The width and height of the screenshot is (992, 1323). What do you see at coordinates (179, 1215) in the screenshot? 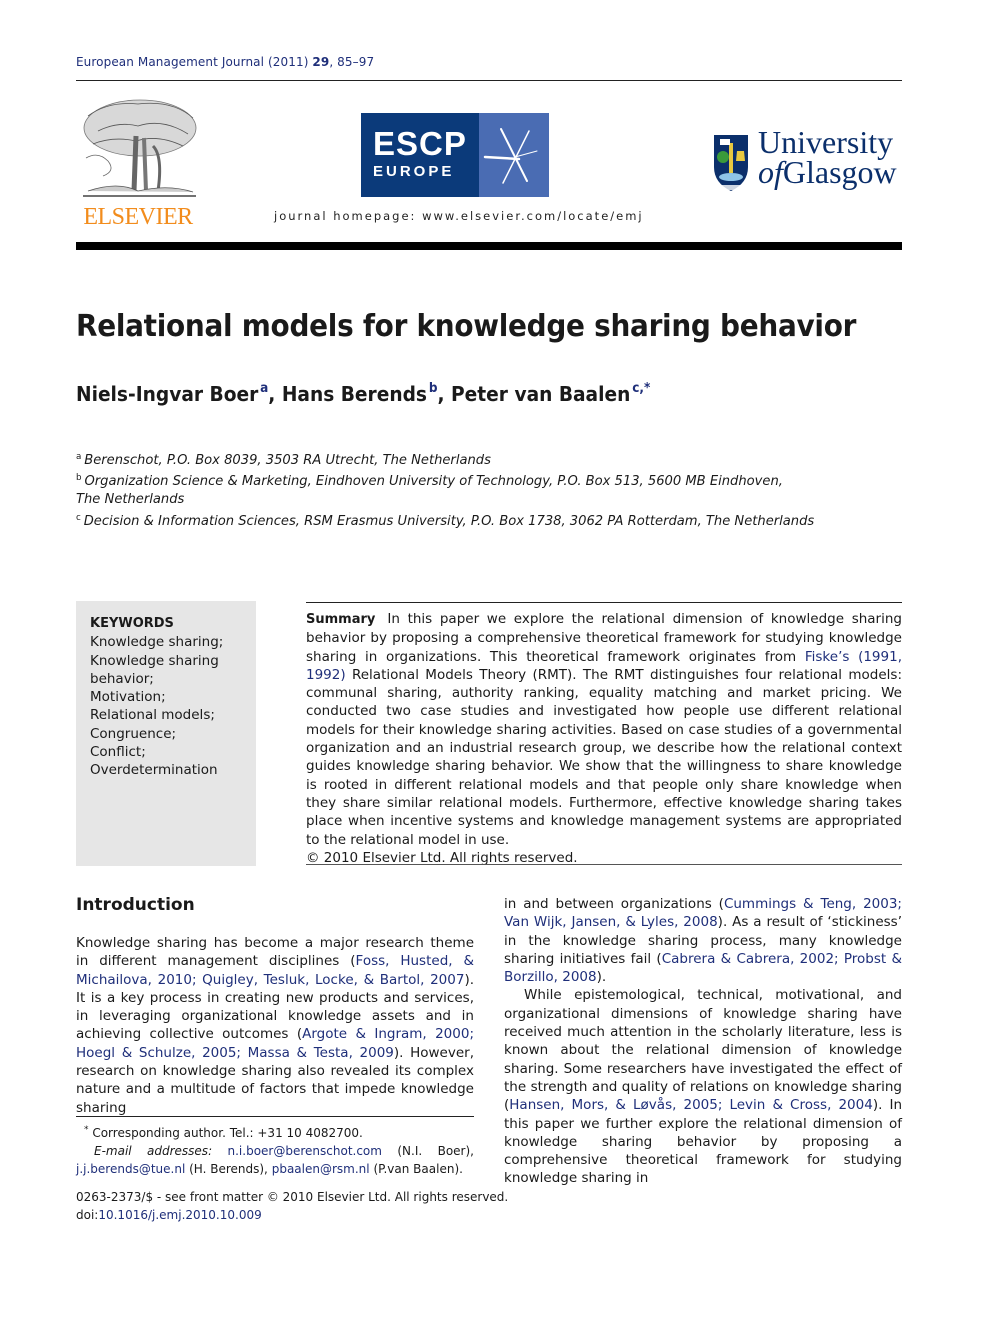
I see `doi-link: 10.1016/j.emj.2010.10.009` at bounding box center [179, 1215].